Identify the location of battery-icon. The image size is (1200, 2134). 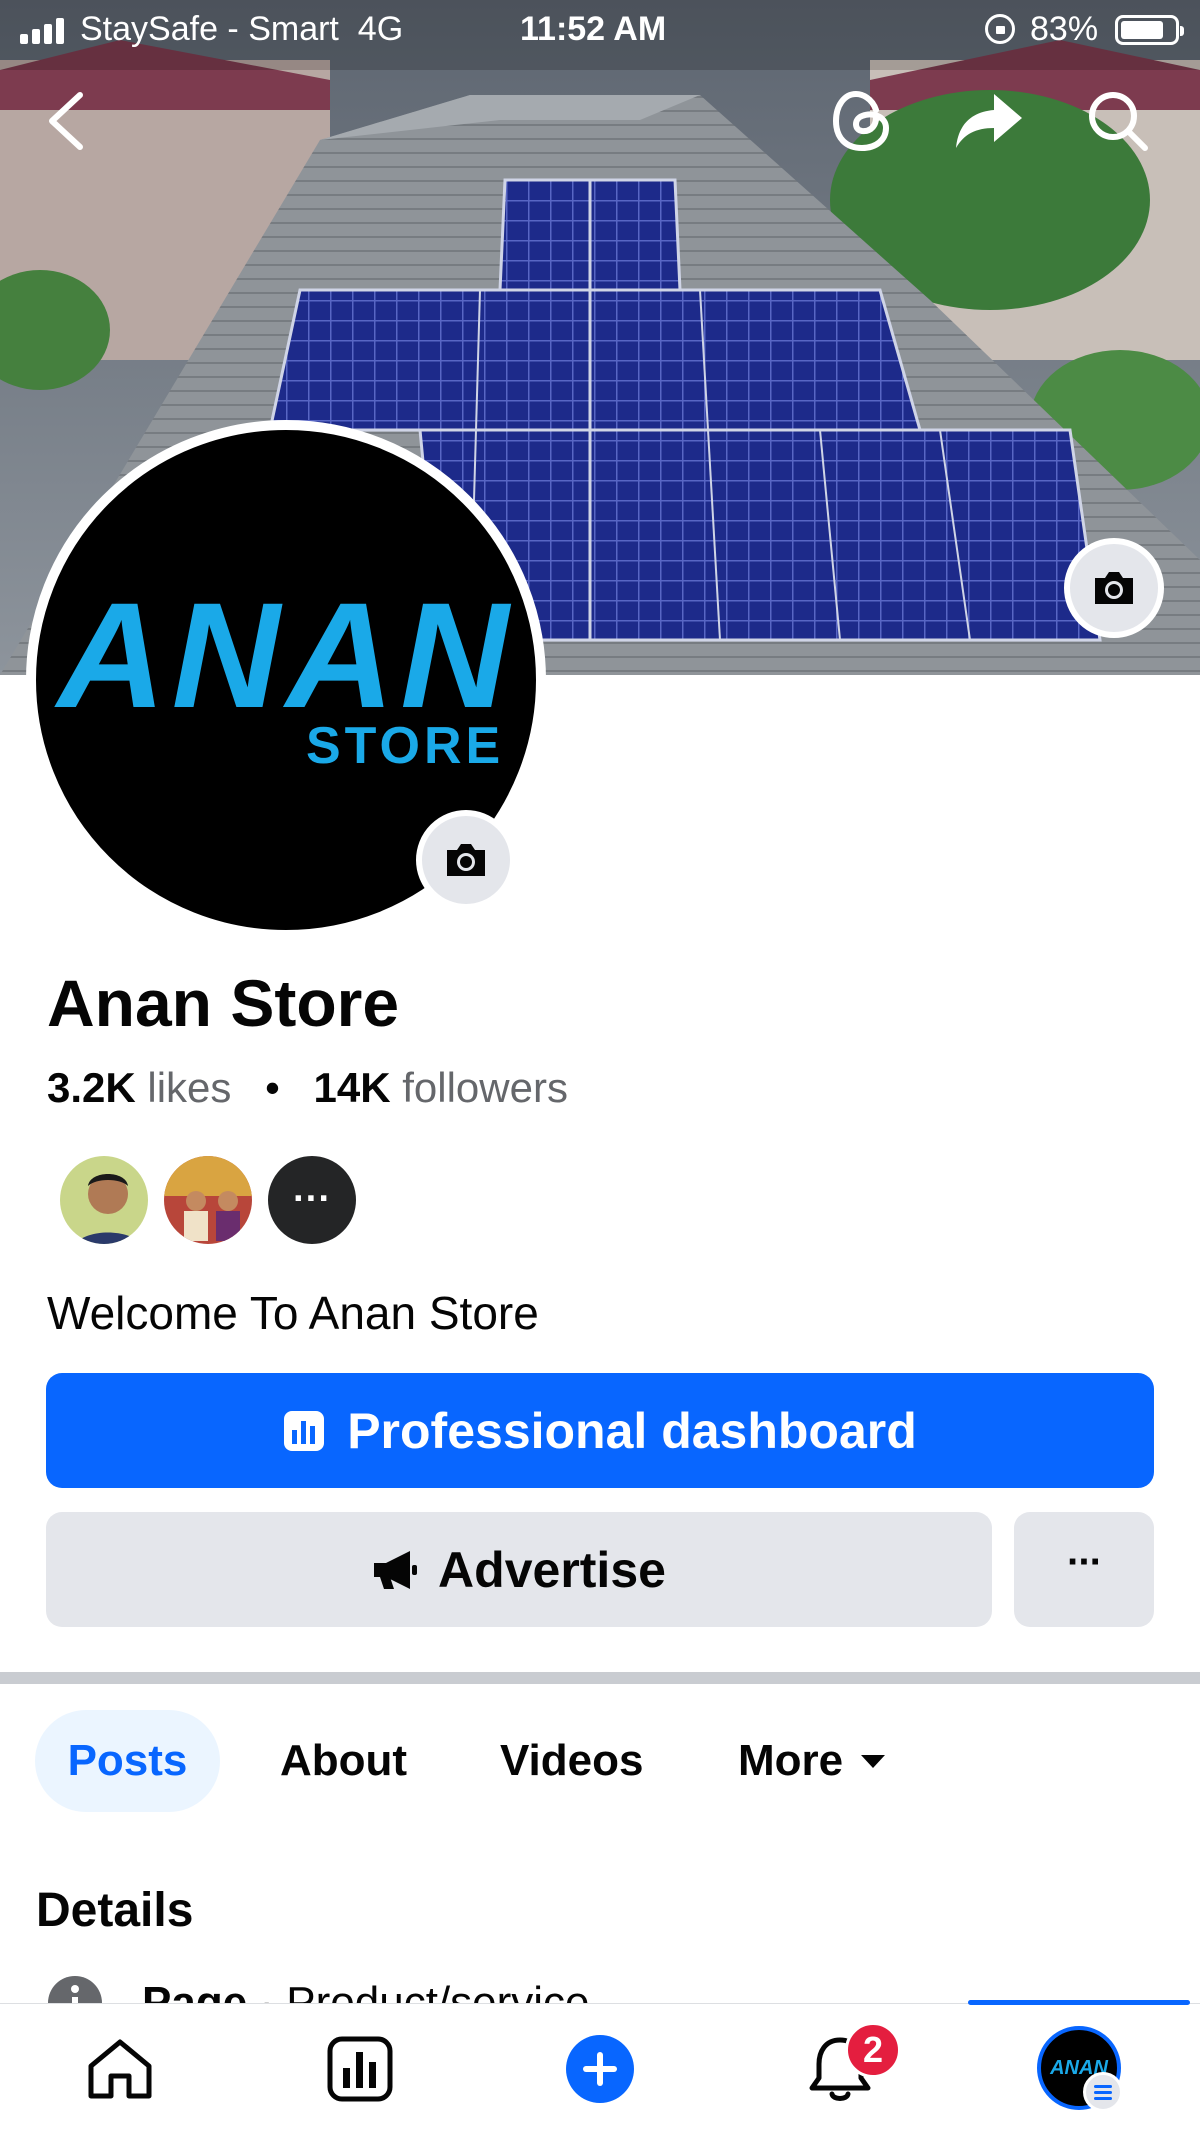
(1149, 30).